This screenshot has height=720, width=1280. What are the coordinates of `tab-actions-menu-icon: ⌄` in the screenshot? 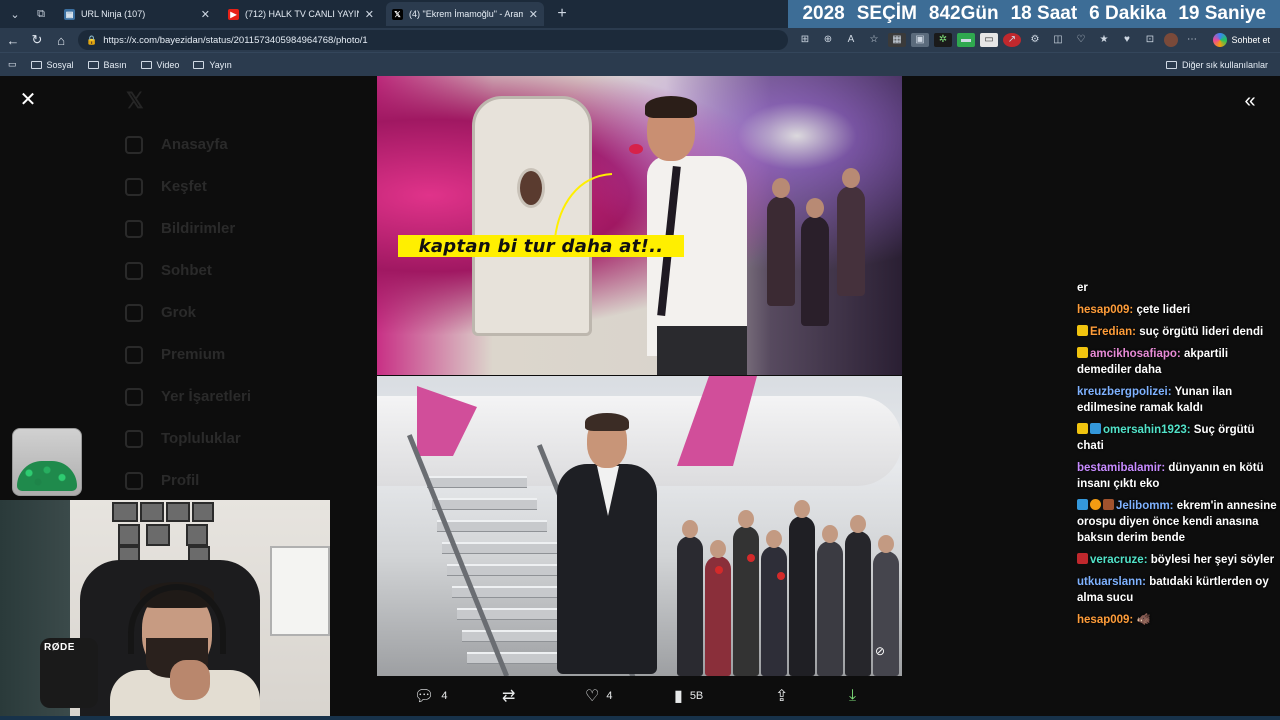 It's located at (15, 14).